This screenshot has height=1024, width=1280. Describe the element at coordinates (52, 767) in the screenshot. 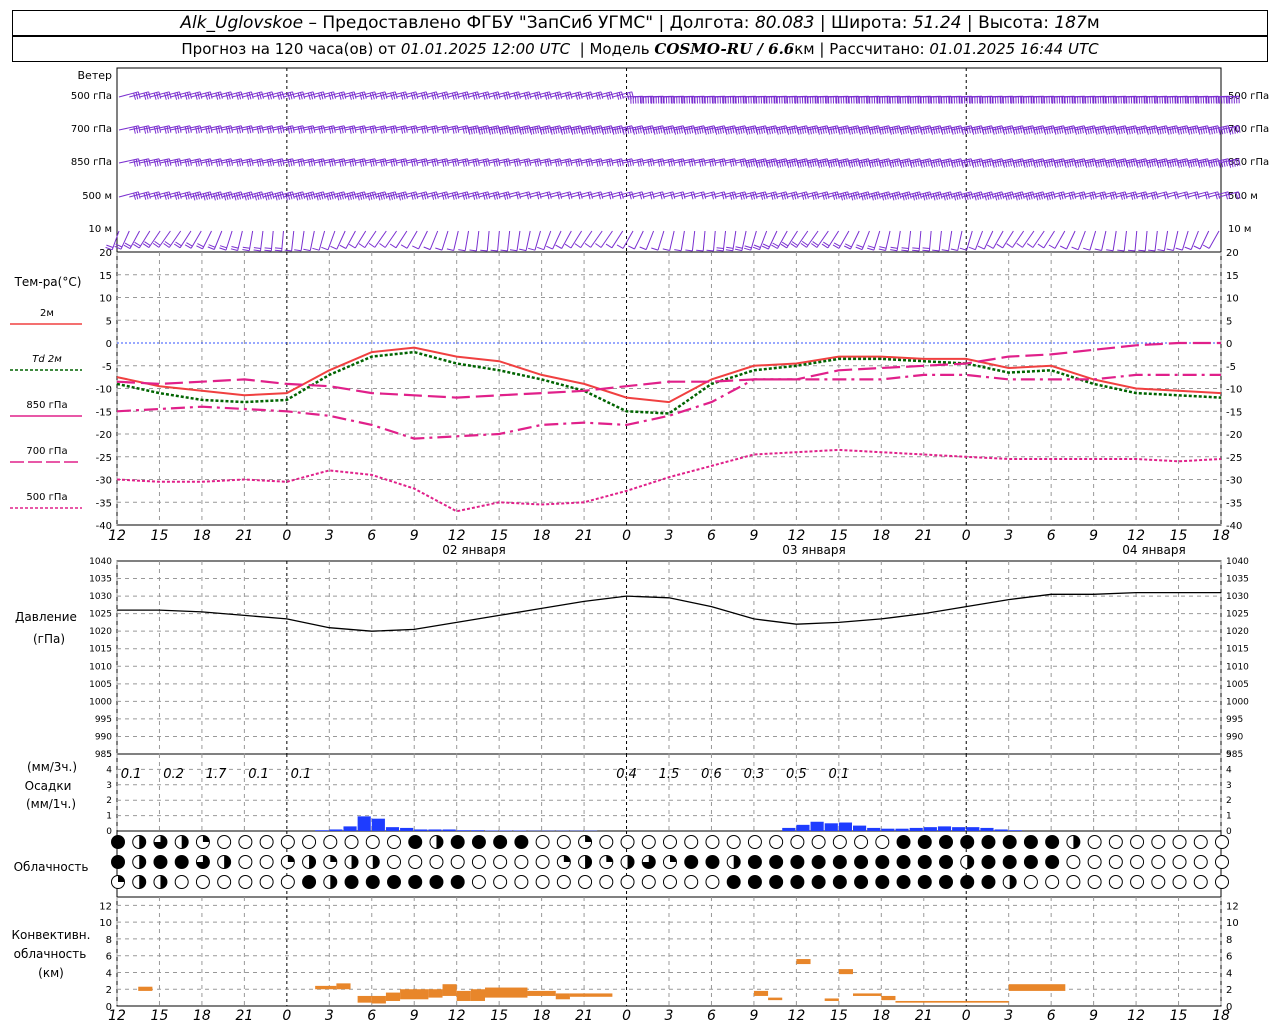

I see `precip-unit-3h: (мм/3ч.)` at that location.